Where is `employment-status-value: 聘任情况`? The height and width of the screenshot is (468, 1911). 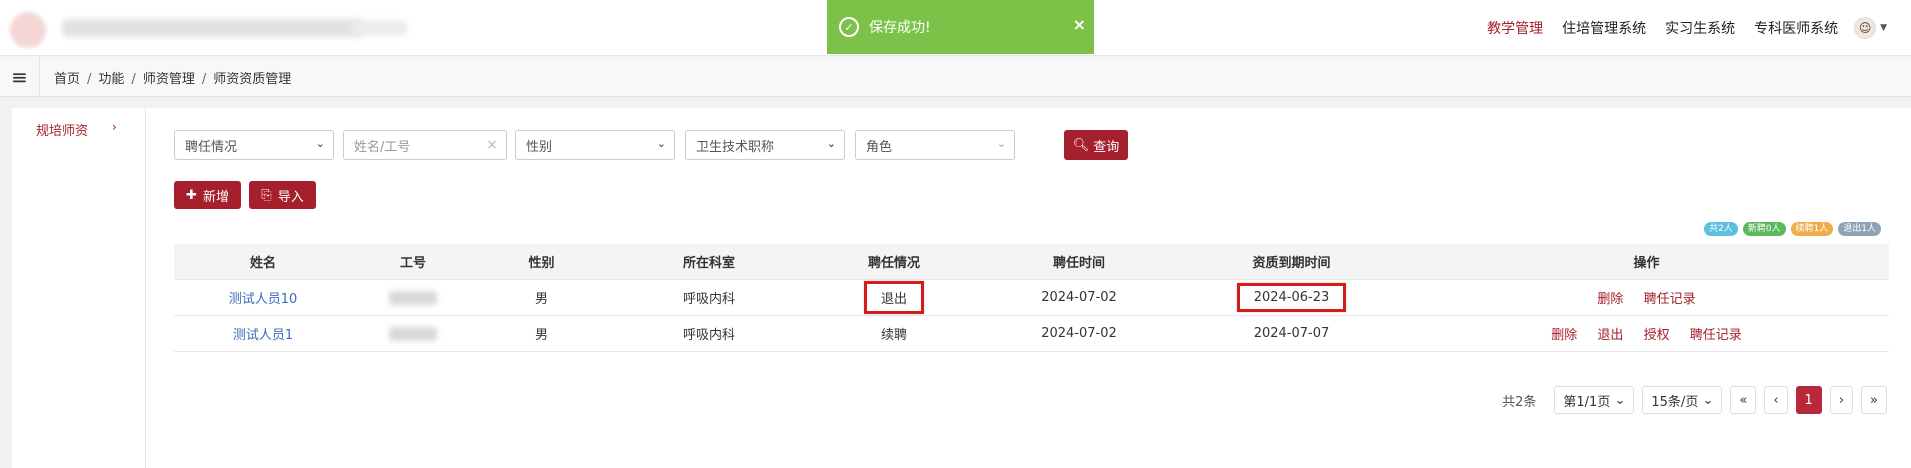 employment-status-value: 聘任情况 is located at coordinates (211, 147).